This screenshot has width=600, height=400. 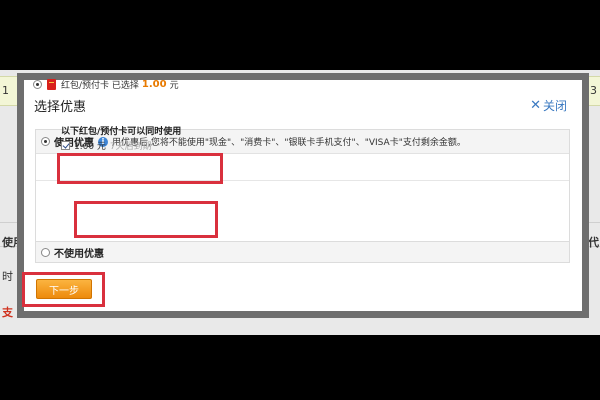 What do you see at coordinates (79, 254) in the screenshot?
I see `no-discount-label: 不使用优惠` at bounding box center [79, 254].